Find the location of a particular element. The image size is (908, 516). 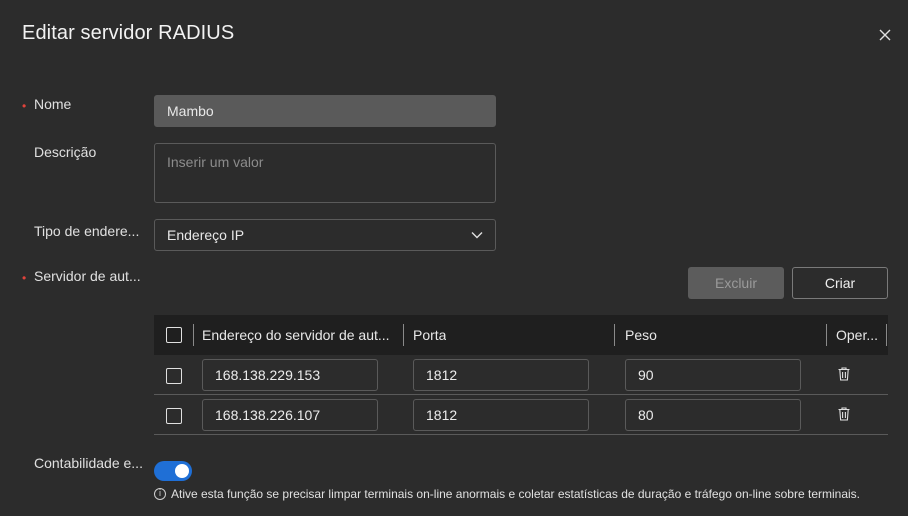

address-type-value: Endereço IP is located at coordinates (206, 235).